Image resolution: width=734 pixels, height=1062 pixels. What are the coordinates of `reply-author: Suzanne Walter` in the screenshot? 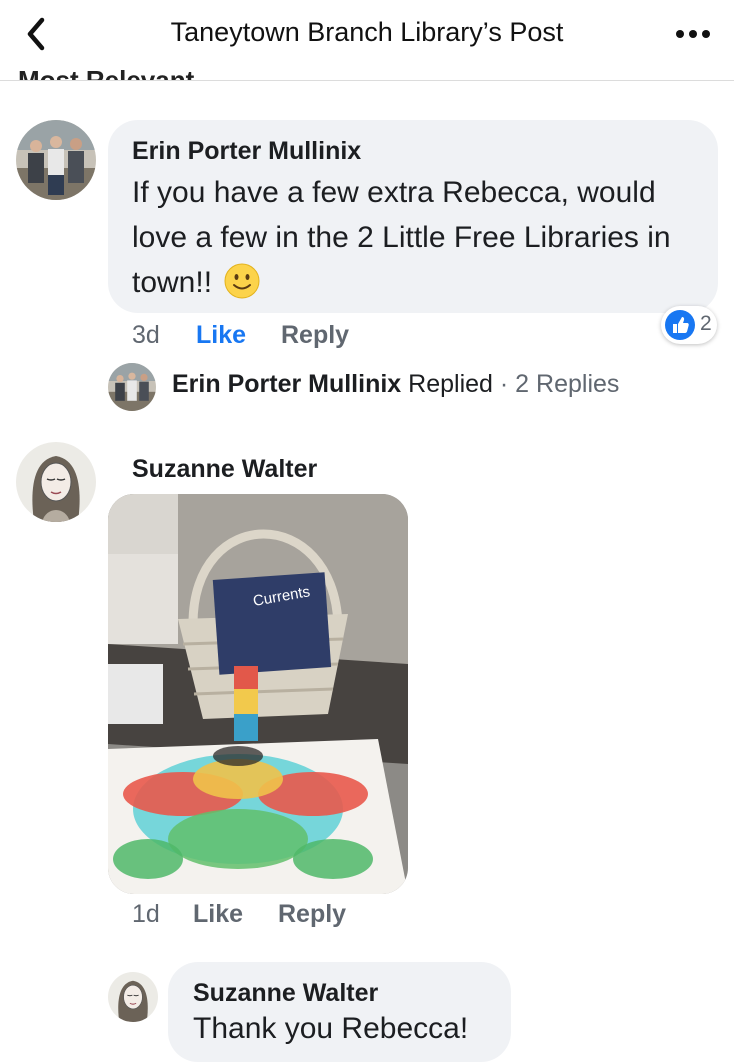 It's located at (285, 993).